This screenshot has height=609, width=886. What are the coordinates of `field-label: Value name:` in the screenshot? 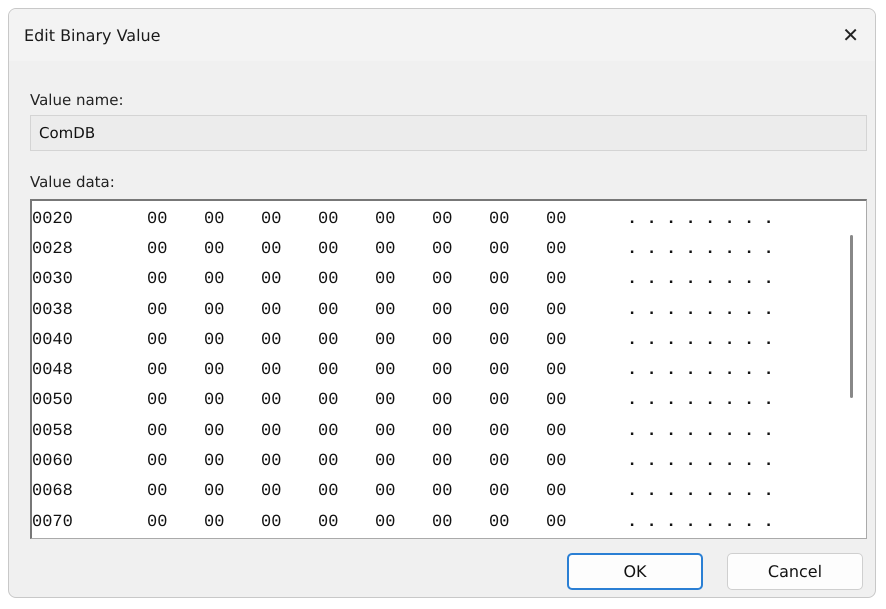 It's located at (77, 100).